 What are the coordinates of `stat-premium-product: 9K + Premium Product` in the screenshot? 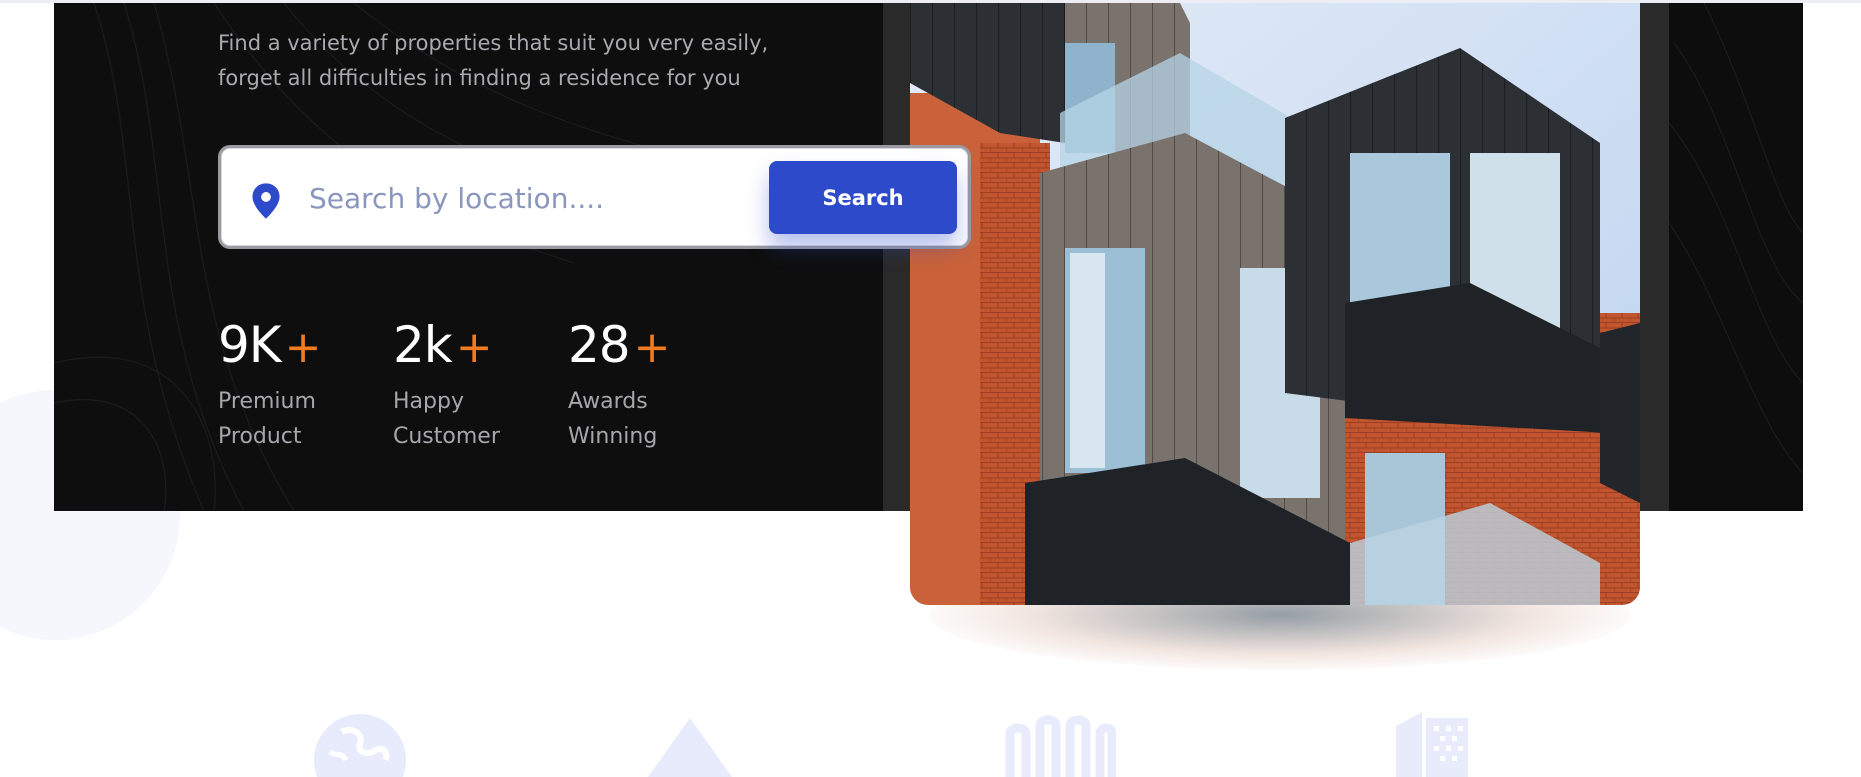 It's located at (270, 385).